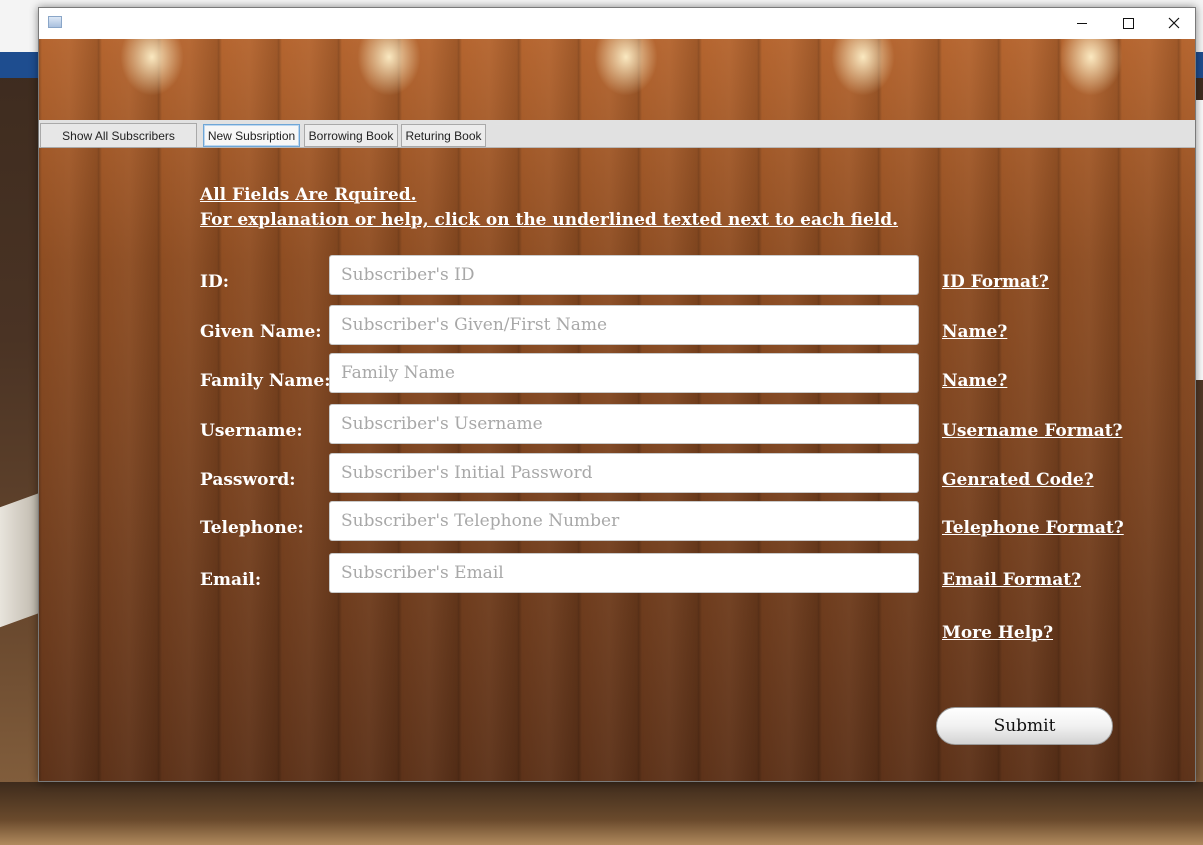 The height and width of the screenshot is (845, 1203). What do you see at coordinates (624, 275) in the screenshot?
I see `id-input` at bounding box center [624, 275].